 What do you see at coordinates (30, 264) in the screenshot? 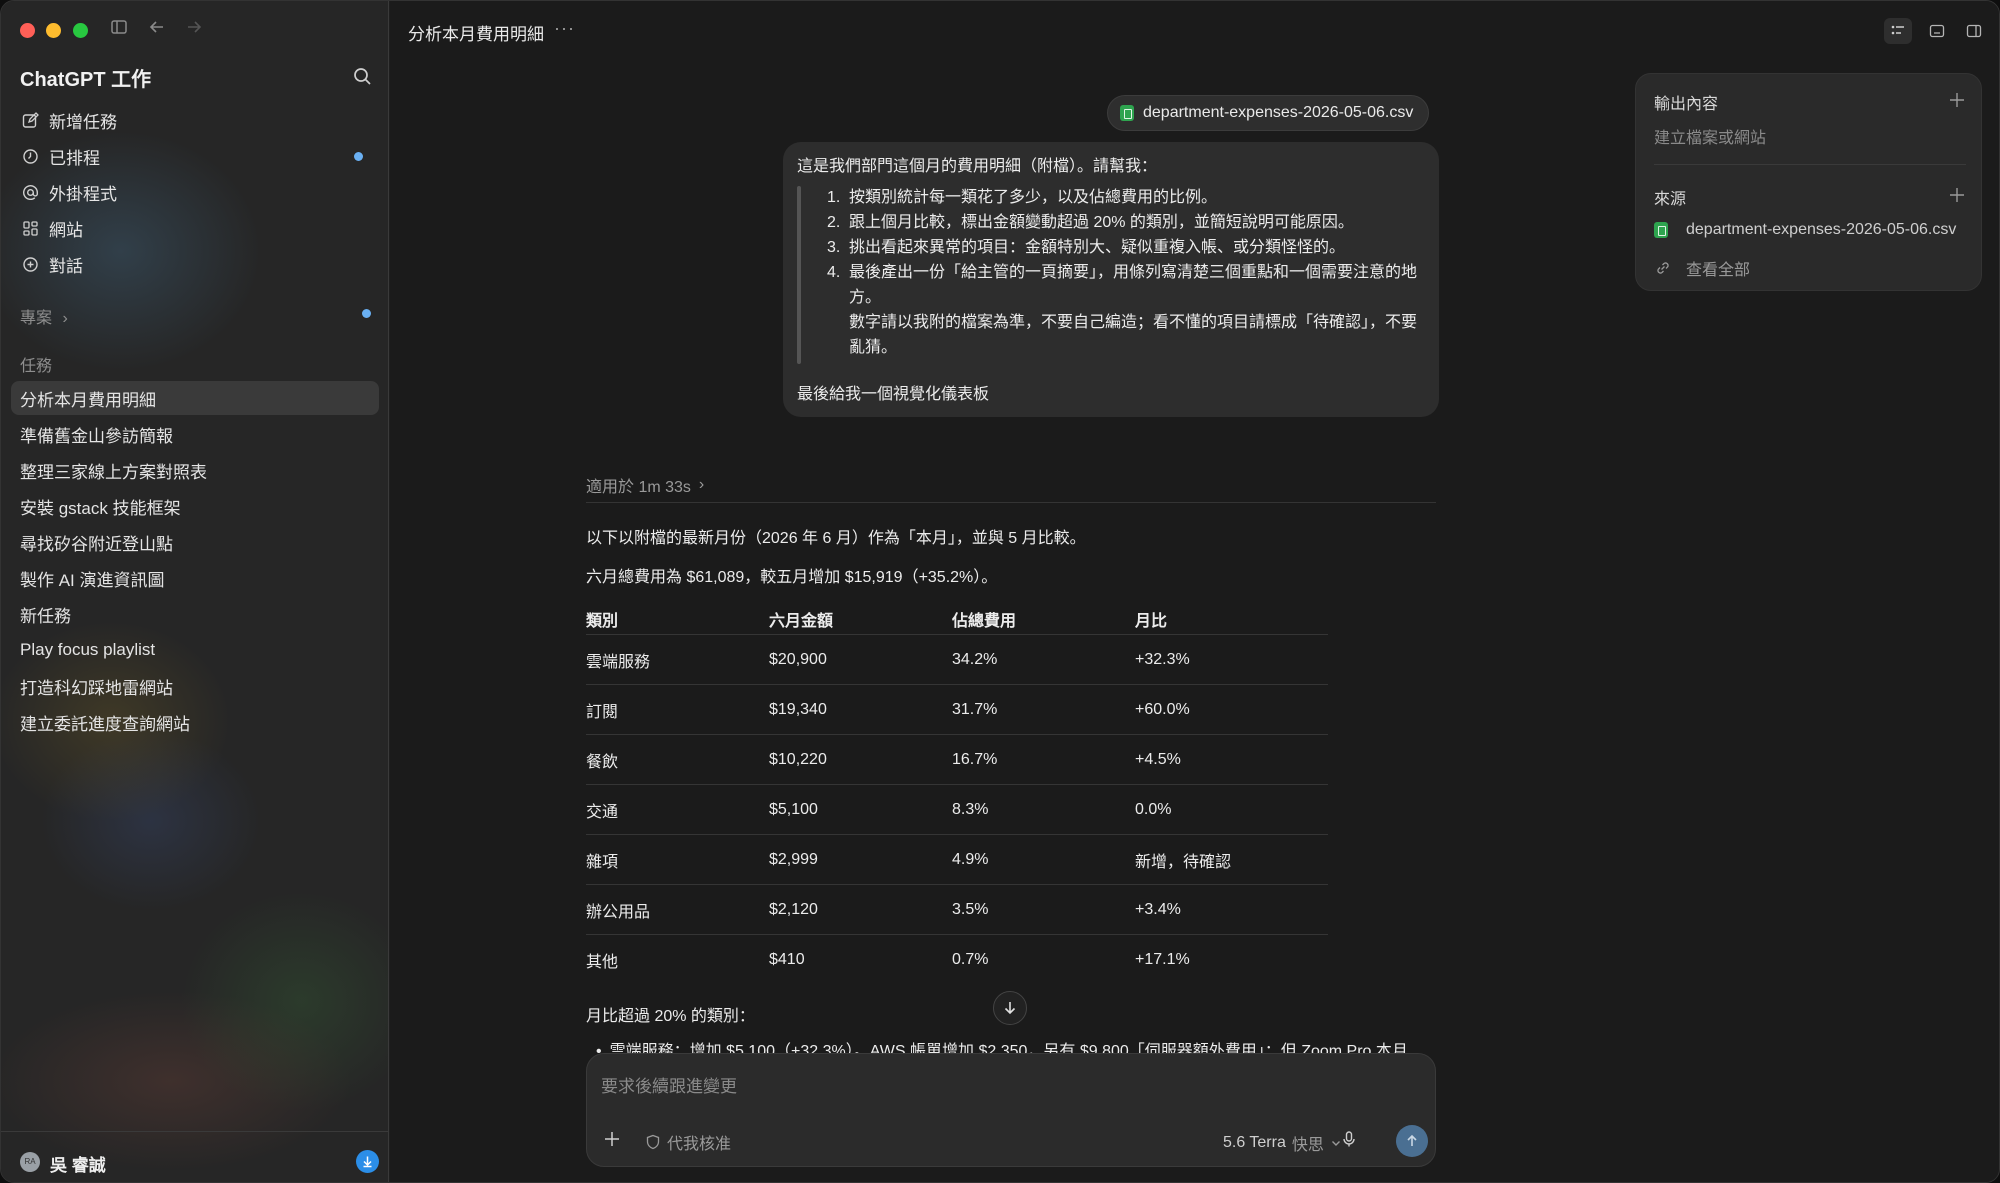
I see `plus-circle-icon` at bounding box center [30, 264].